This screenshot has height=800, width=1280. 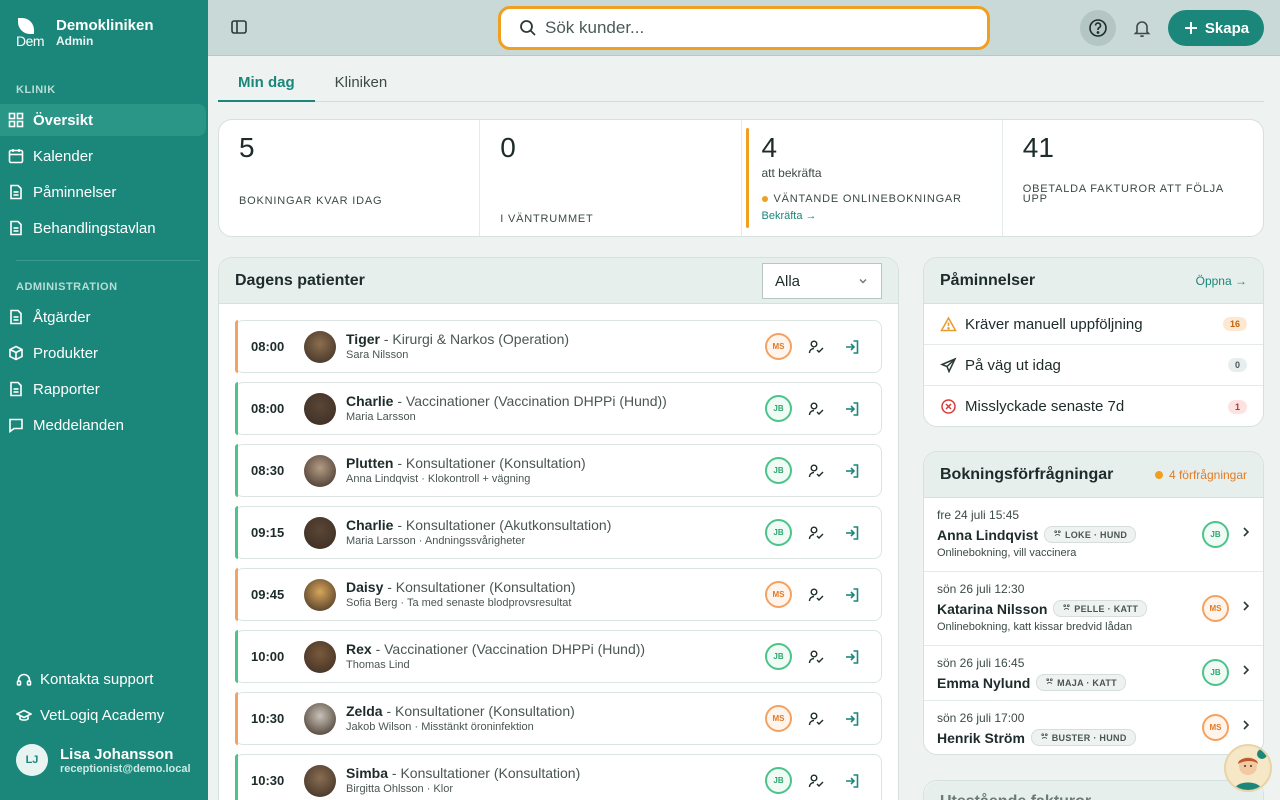 What do you see at coordinates (741, 84) in the screenshot?
I see `tabs: Min dag Kliniken` at bounding box center [741, 84].